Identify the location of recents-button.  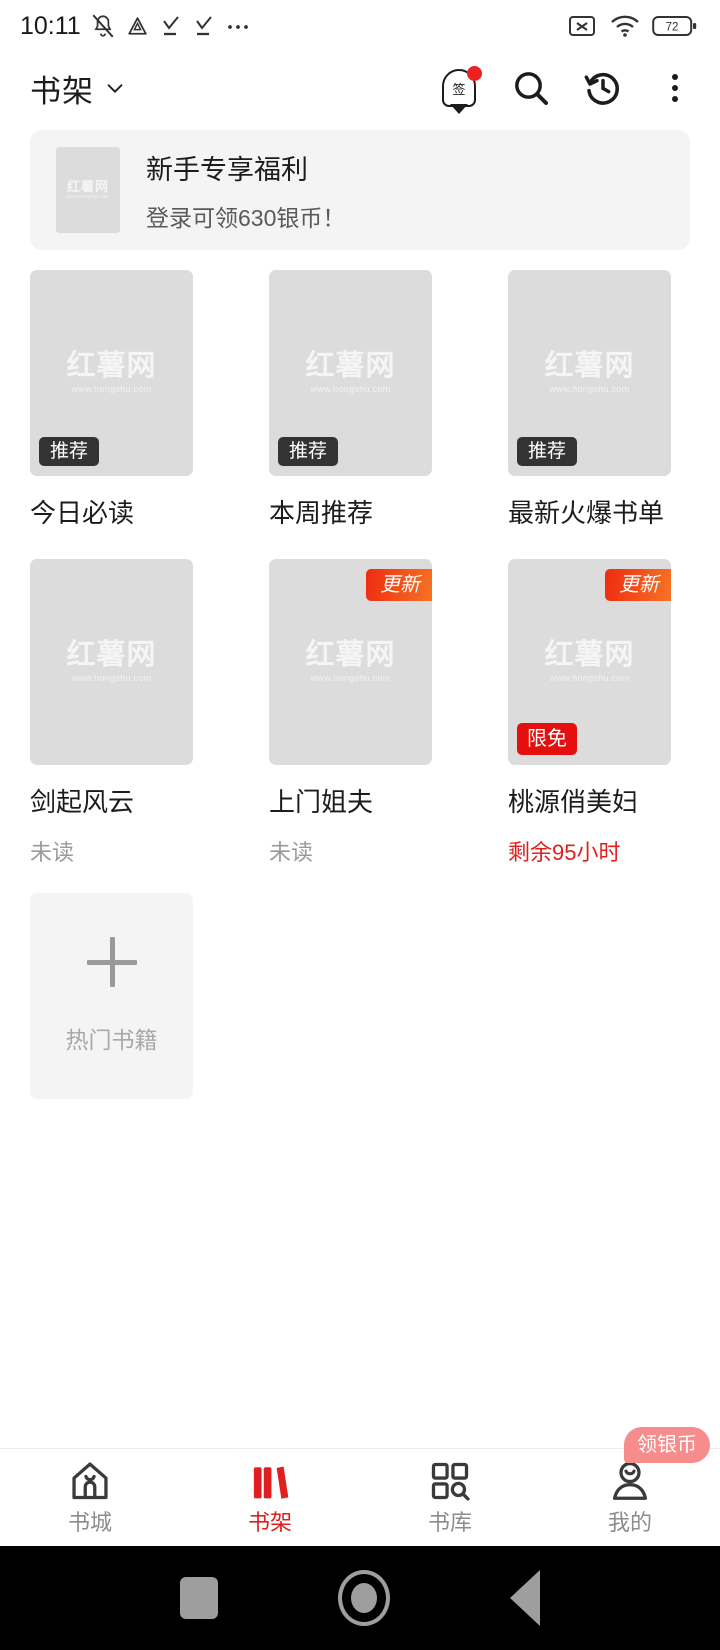
(199, 1598).